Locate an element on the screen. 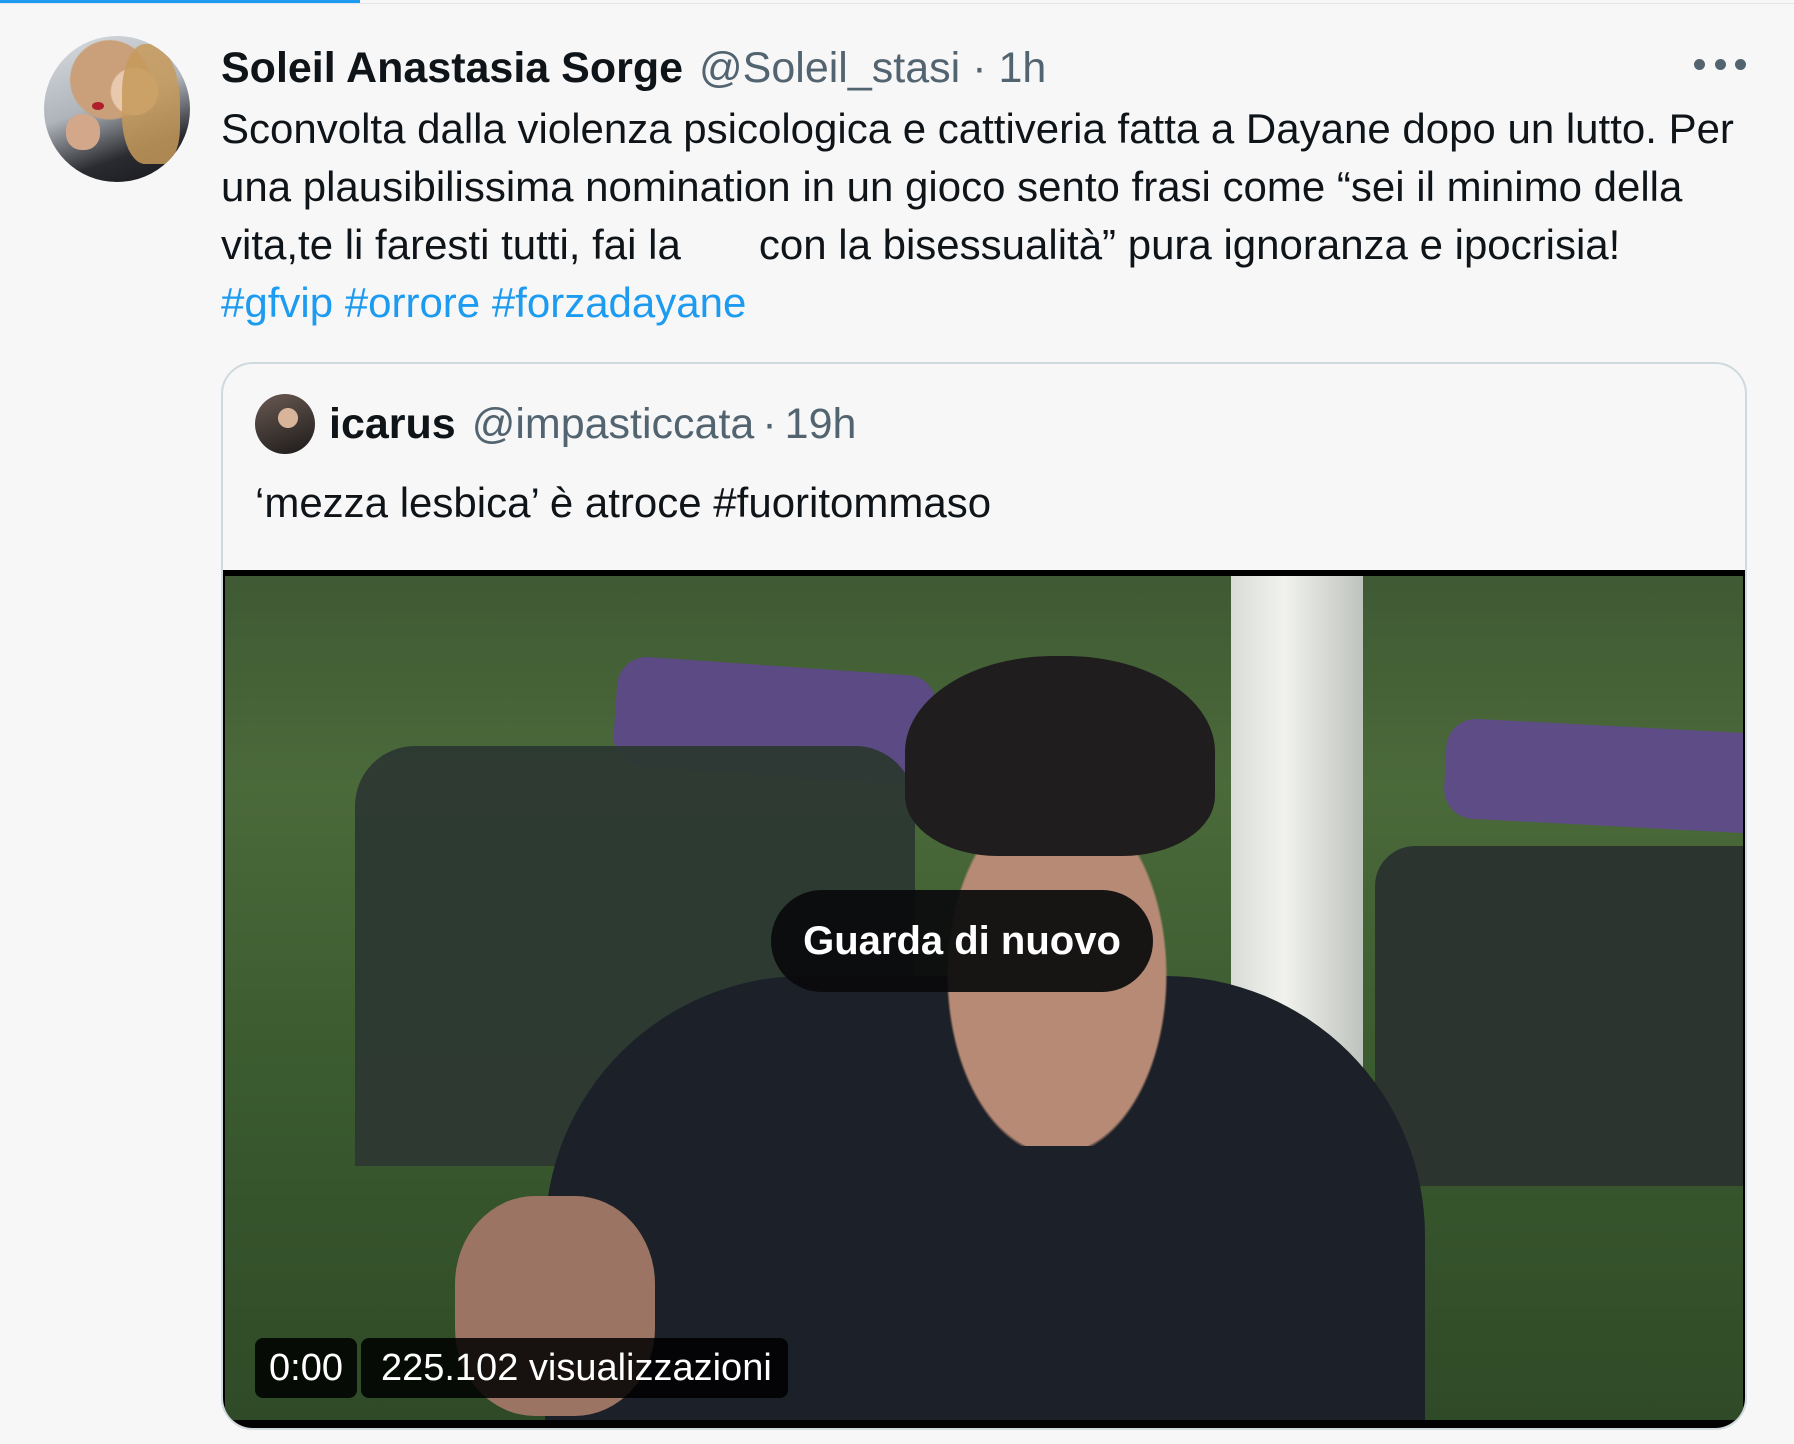 The image size is (1794, 1444). avatar is located at coordinates (117, 109).